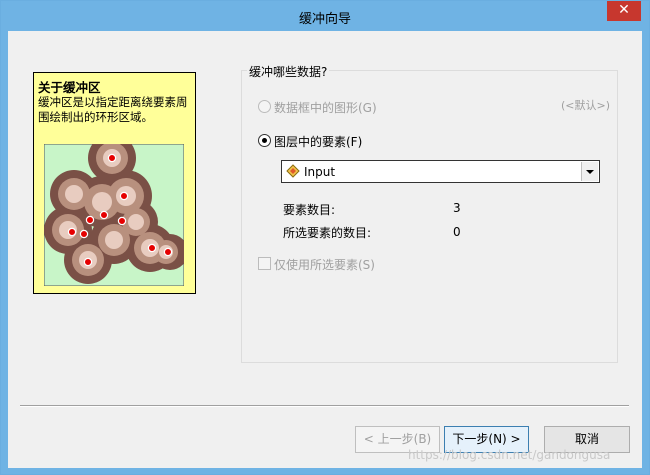 The height and width of the screenshot is (475, 650). Describe the element at coordinates (309, 210) in the screenshot. I see `feature-count-label: 要素数目:` at that location.